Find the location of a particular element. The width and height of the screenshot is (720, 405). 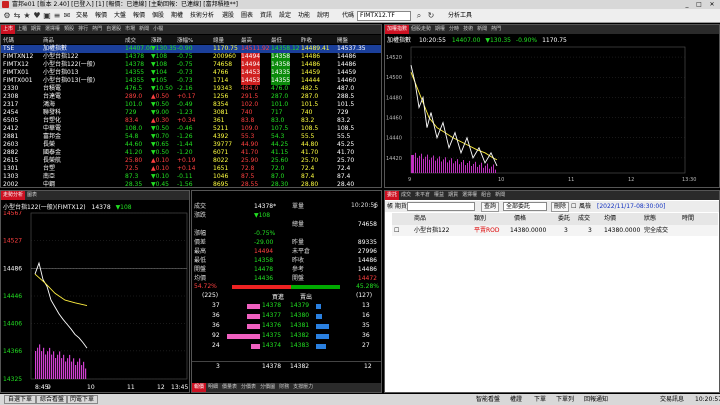

book-row: 36 14377 14380 16 is located at coordinates (286, 316).